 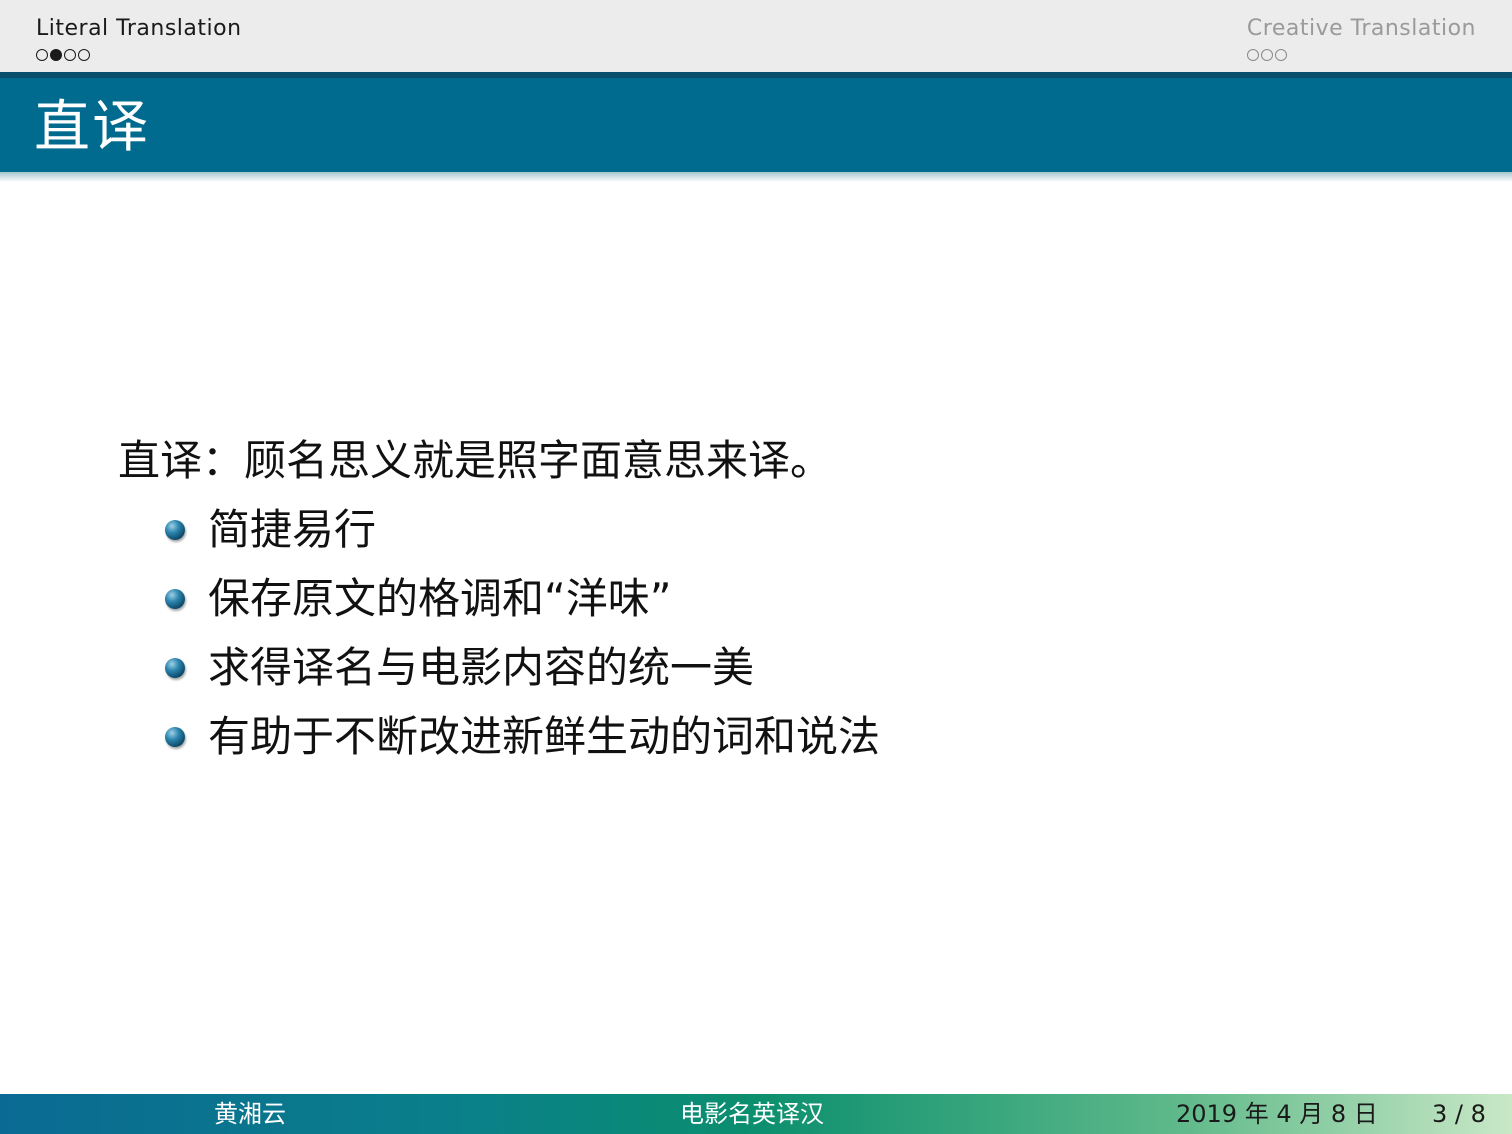 I want to click on footer-bar: 黄湘云 电影名英译汉 2019 年 4 月 8 日 3 / 8, so click(x=756, y=1114).